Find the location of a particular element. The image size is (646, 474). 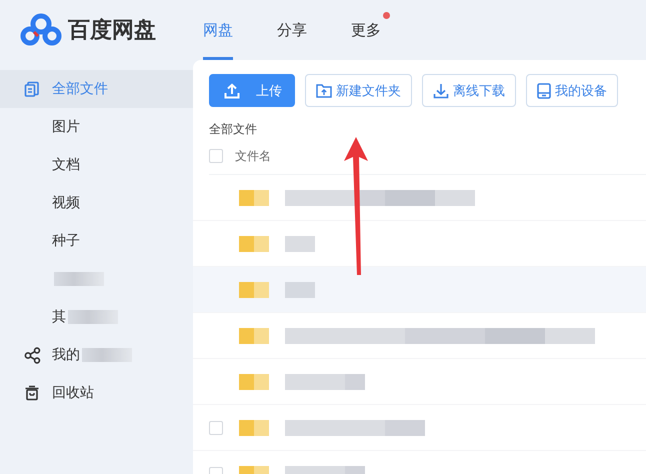

upload-icon is located at coordinates (232, 90).